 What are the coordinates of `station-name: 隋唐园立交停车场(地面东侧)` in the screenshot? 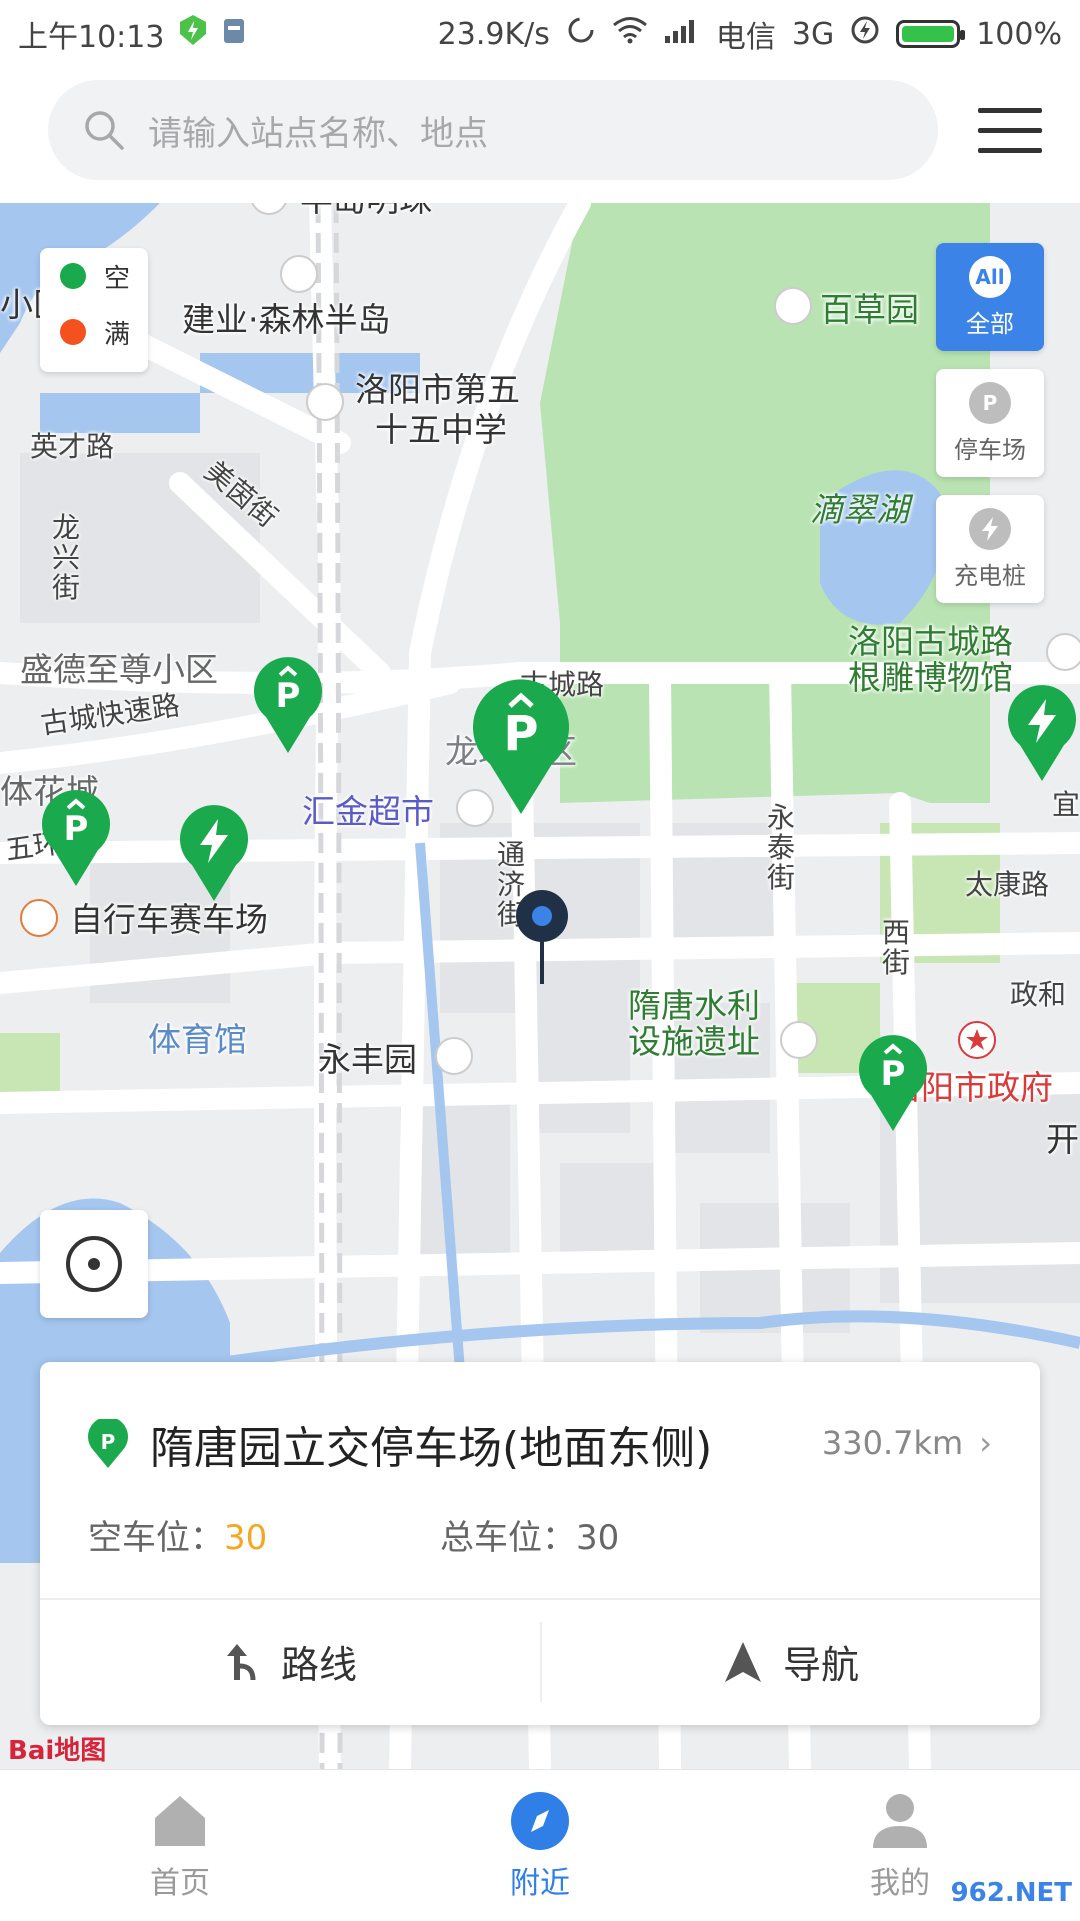 It's located at (431, 1448).